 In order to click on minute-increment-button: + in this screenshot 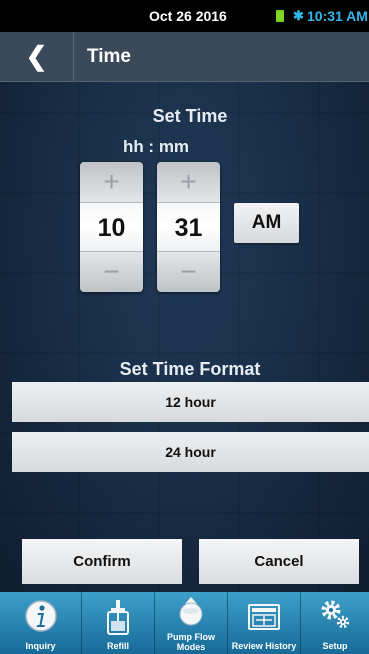, I will do `click(188, 182)`.